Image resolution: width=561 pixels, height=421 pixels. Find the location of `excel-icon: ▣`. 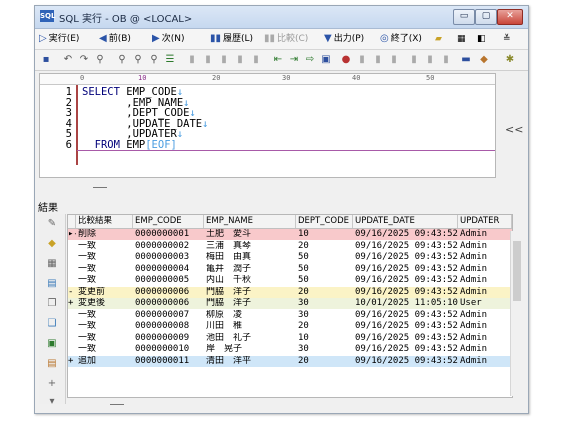

excel-icon: ▣ is located at coordinates (52, 344).